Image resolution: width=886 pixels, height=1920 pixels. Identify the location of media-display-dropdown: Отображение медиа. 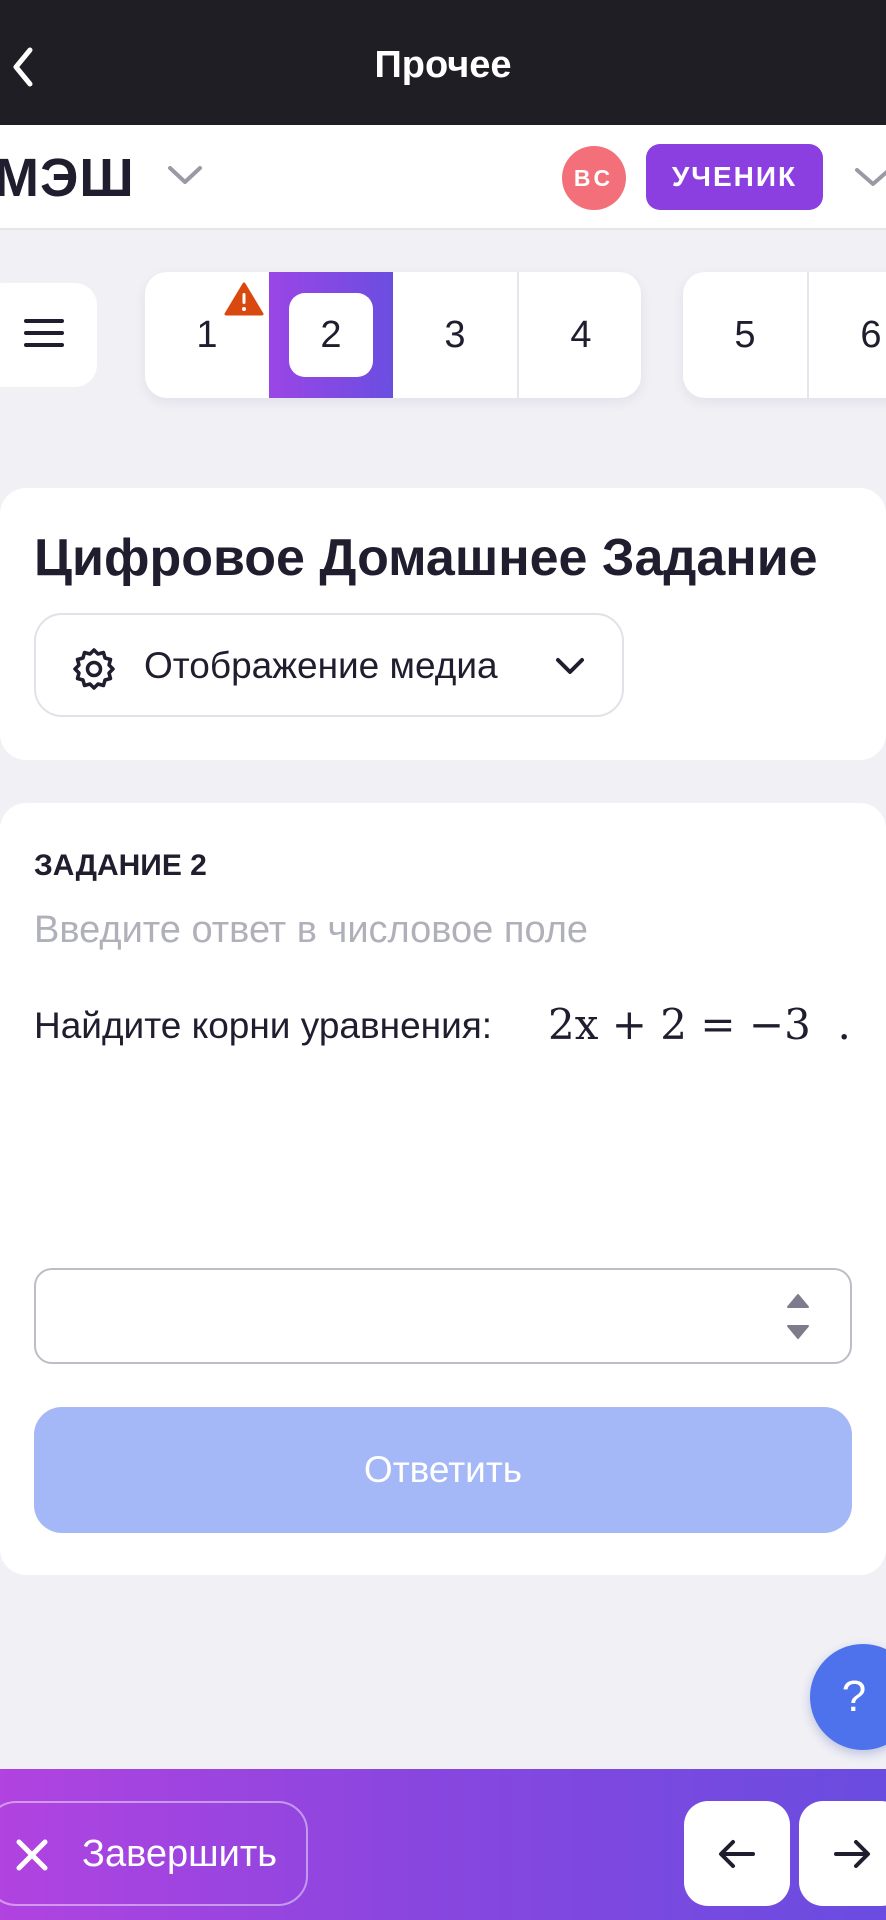
(329, 665).